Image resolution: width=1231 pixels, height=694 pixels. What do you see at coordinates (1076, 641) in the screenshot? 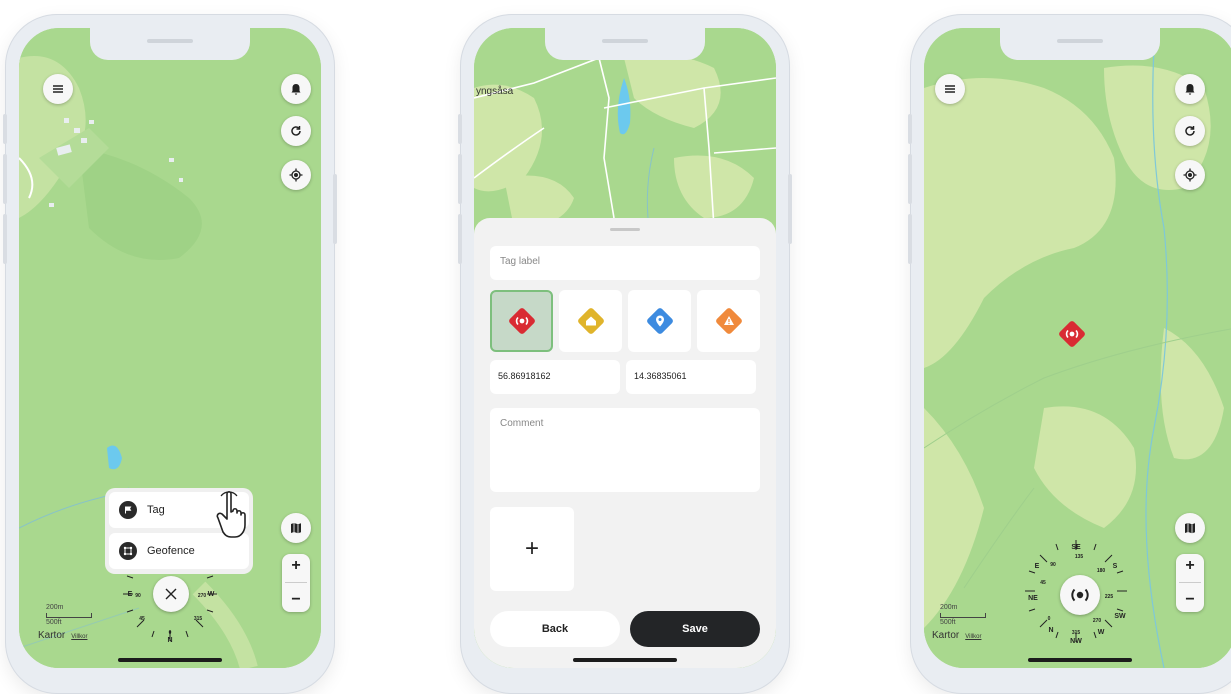
I see `compass-label: NW` at bounding box center [1076, 641].